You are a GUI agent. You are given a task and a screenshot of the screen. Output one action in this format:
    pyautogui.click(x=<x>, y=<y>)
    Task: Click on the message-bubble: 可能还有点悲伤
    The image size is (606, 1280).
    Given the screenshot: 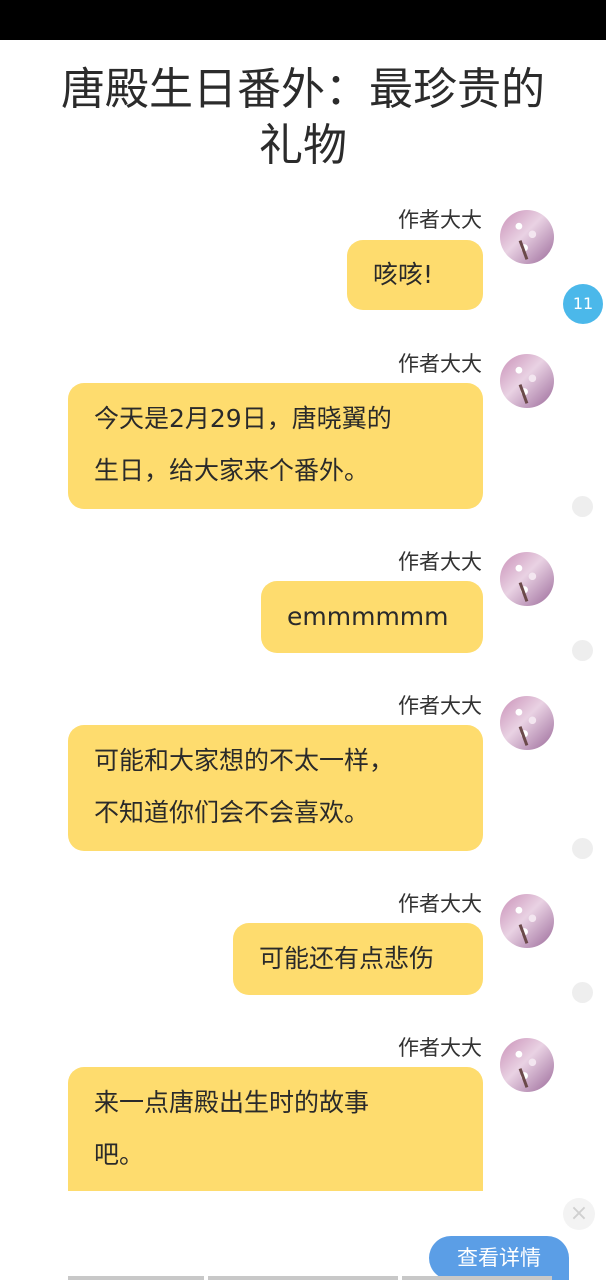 What is the action you would take?
    pyautogui.click(x=358, y=959)
    